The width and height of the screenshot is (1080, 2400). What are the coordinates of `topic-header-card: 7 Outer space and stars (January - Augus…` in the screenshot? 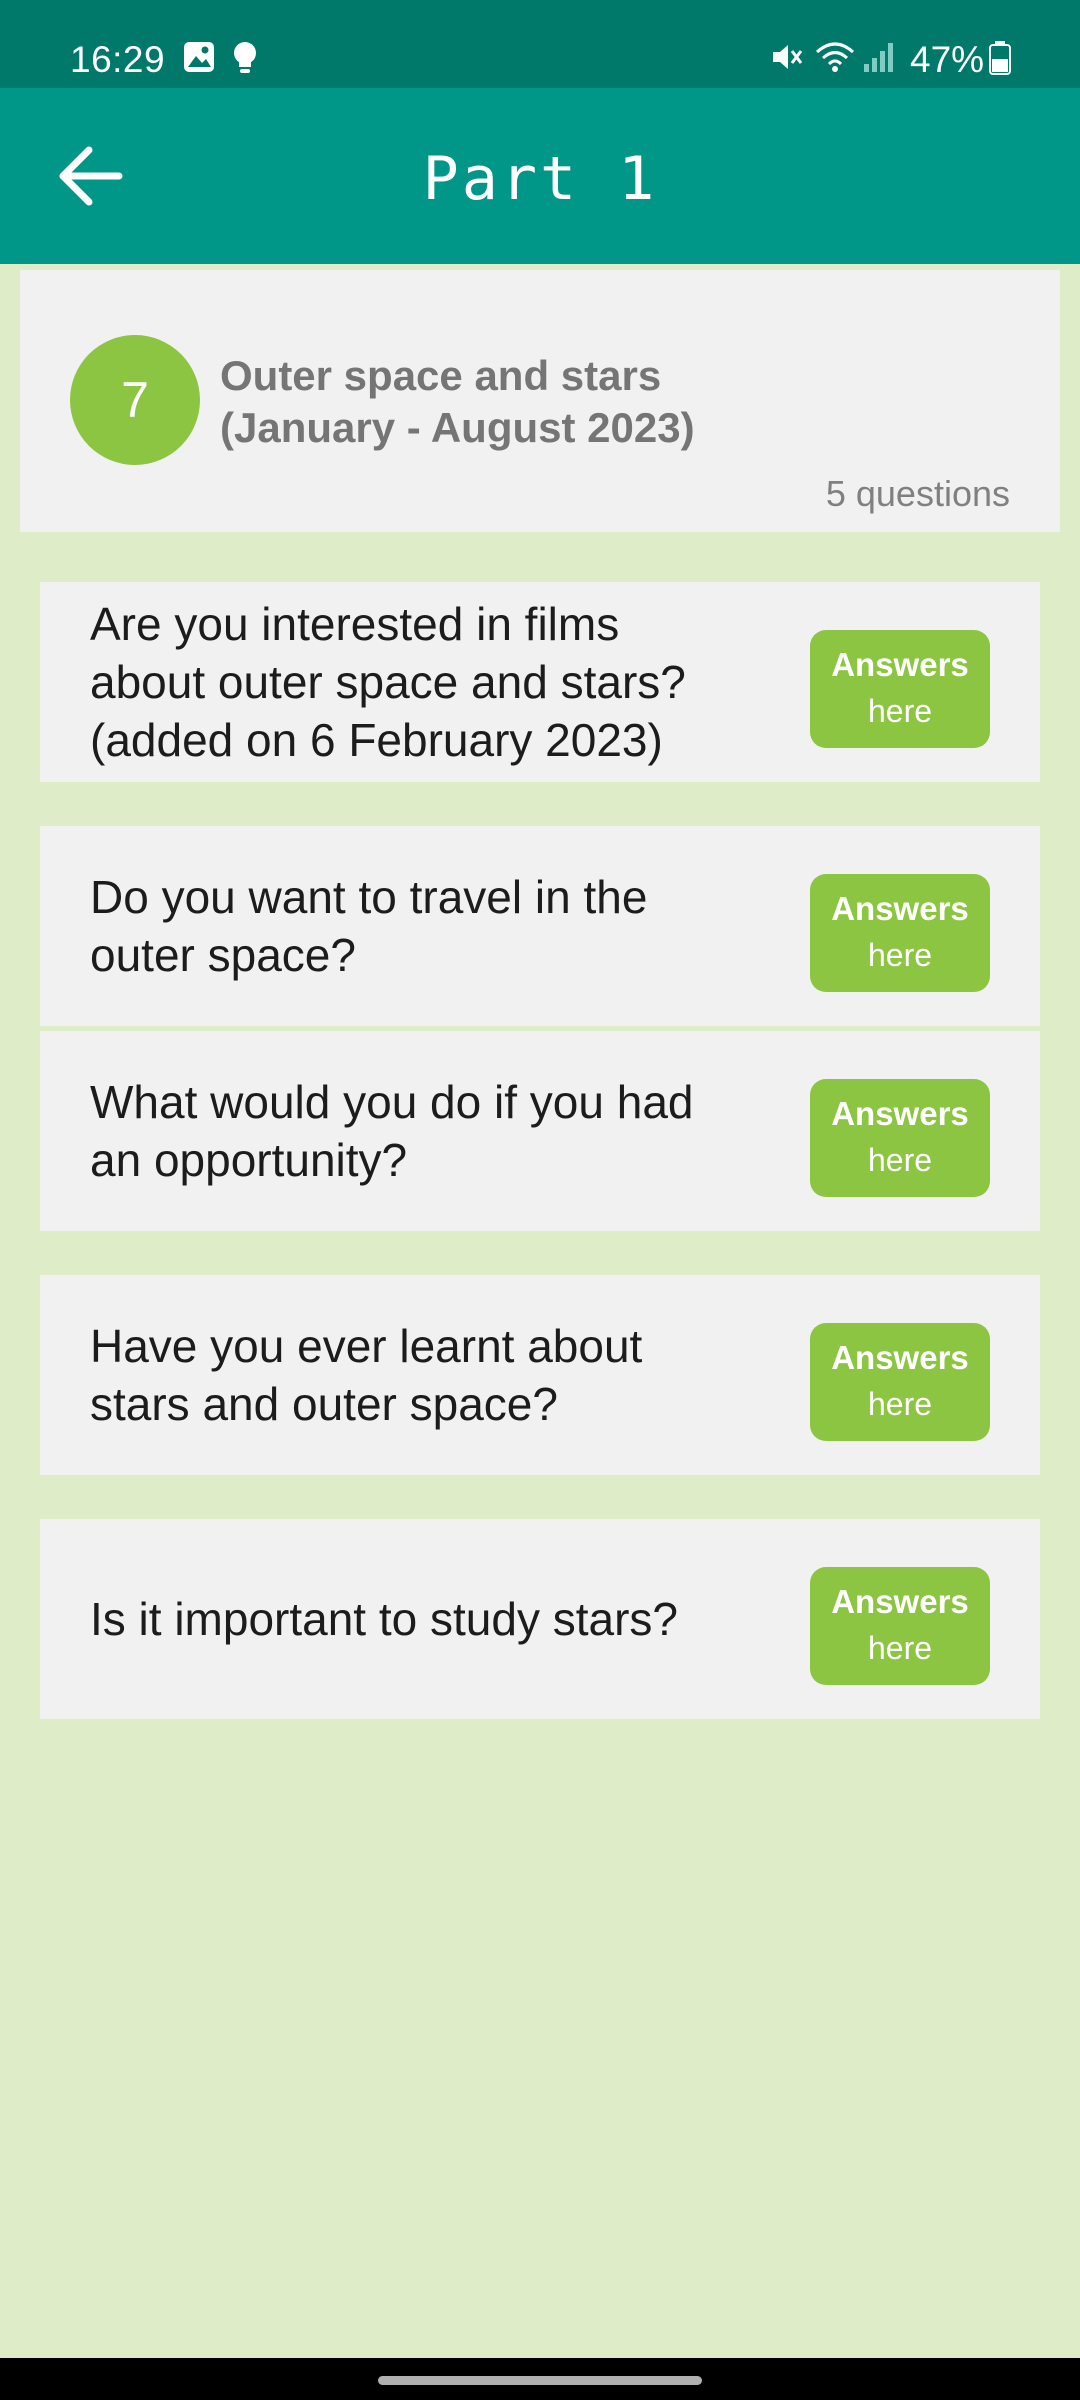 It's located at (540, 401).